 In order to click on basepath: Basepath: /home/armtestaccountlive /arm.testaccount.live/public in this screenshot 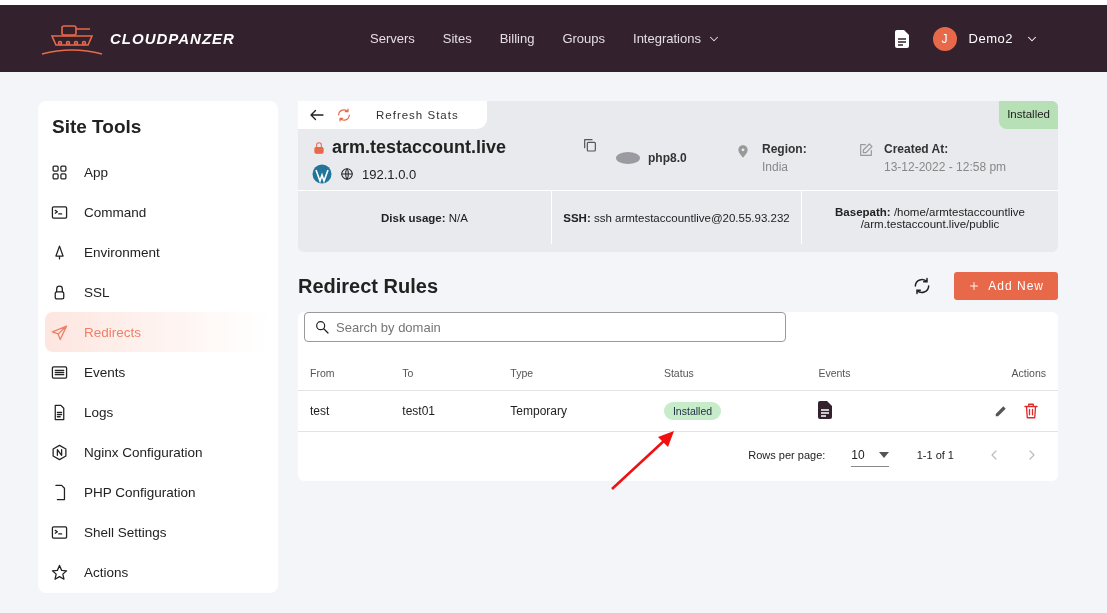, I will do `click(930, 217)`.